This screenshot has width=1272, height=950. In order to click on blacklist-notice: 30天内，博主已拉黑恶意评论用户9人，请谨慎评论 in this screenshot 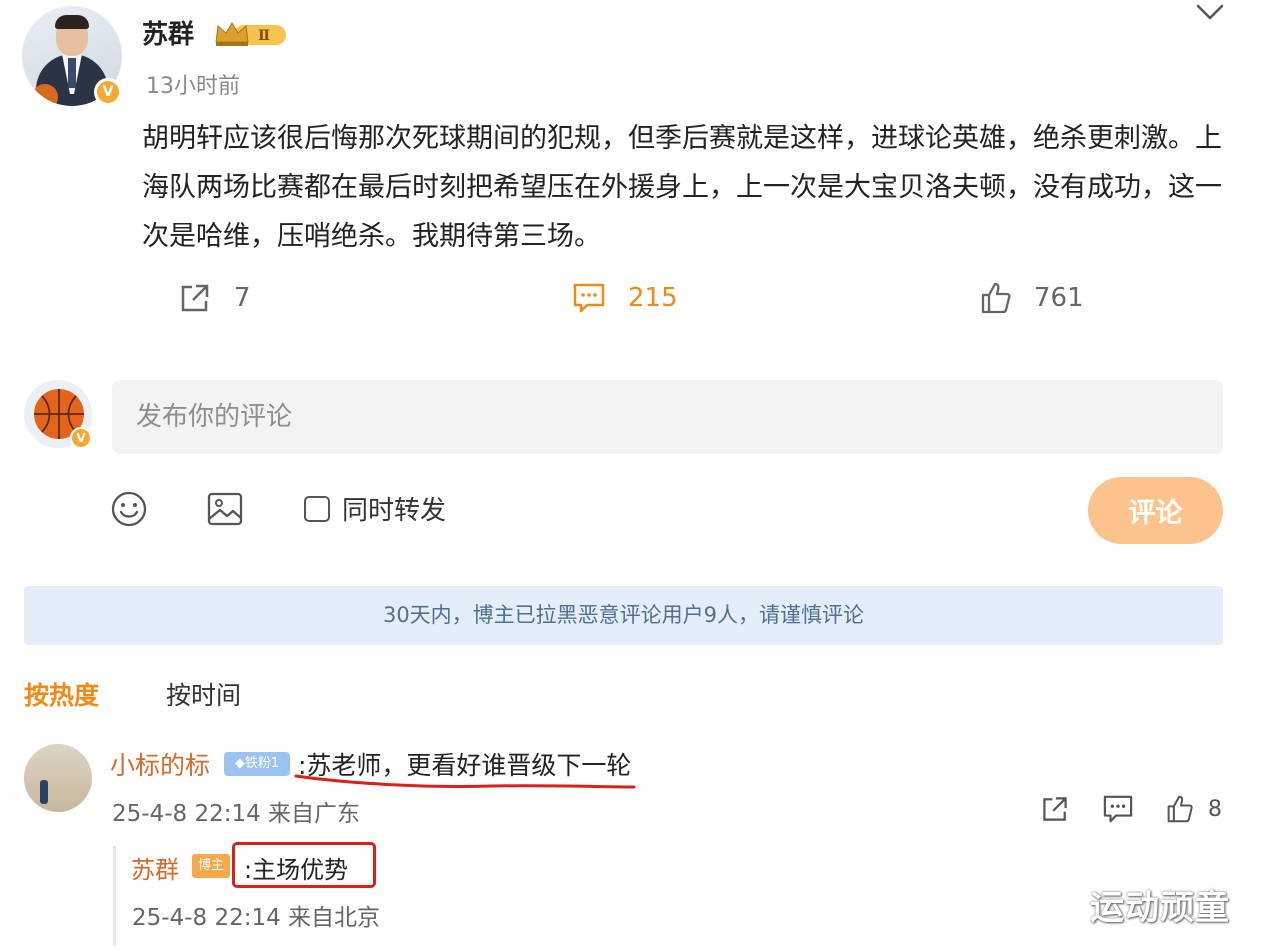, I will do `click(623, 615)`.